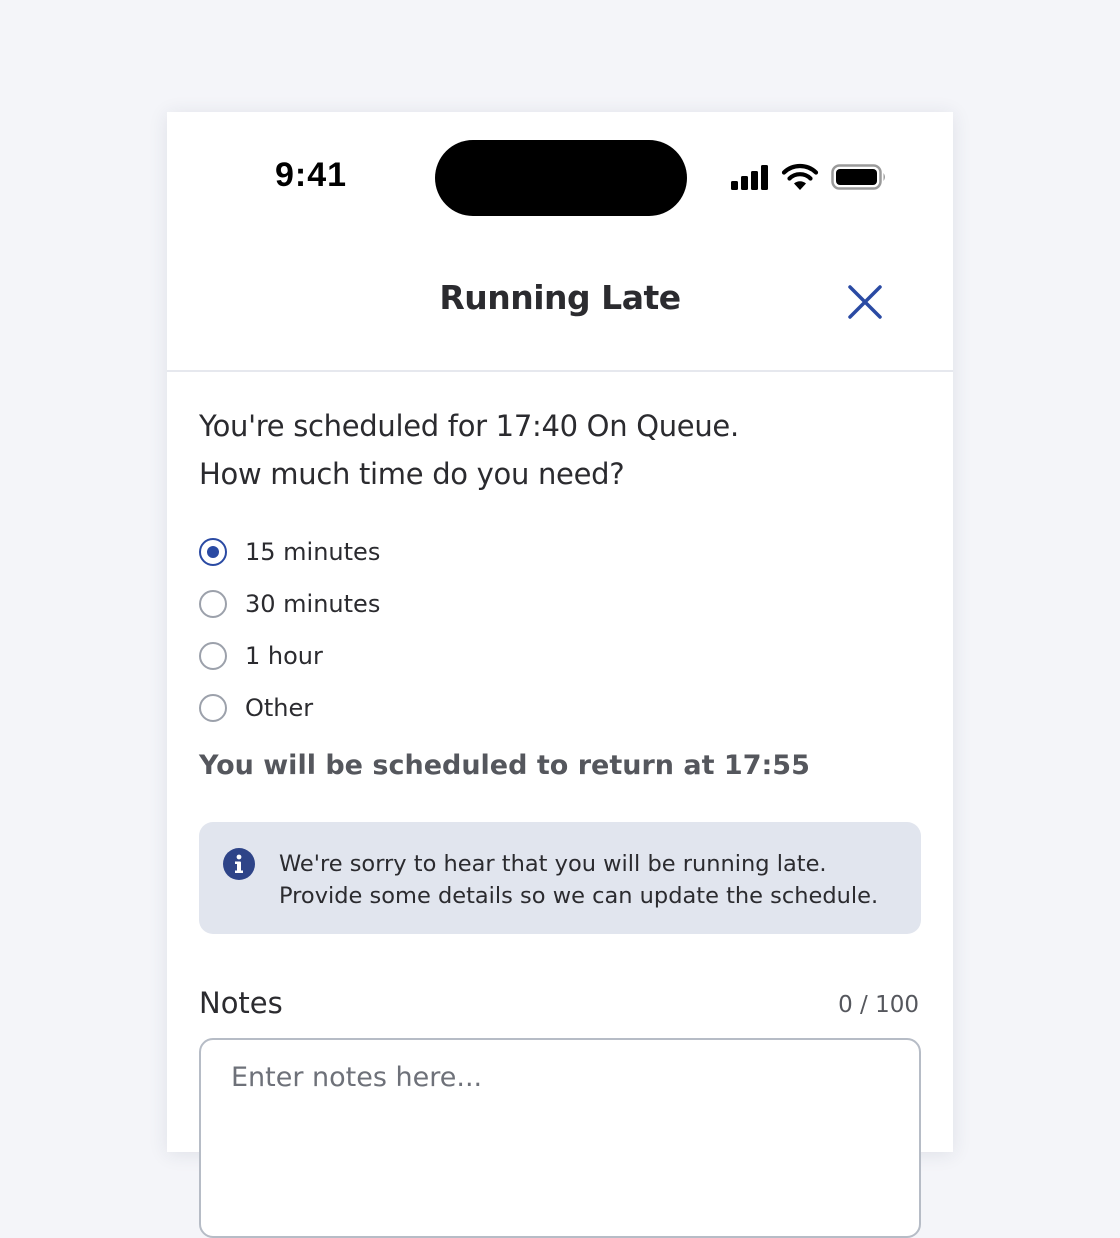 This screenshot has width=1120, height=1238. I want to click on option-15-minutes: 15 minutes, so click(289, 552).